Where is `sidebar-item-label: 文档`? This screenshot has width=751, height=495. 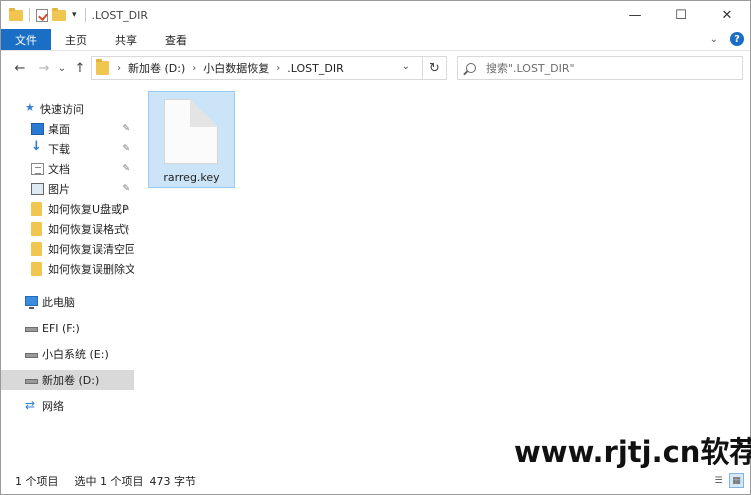
sidebar-item-label: 文档 is located at coordinates (59, 169).